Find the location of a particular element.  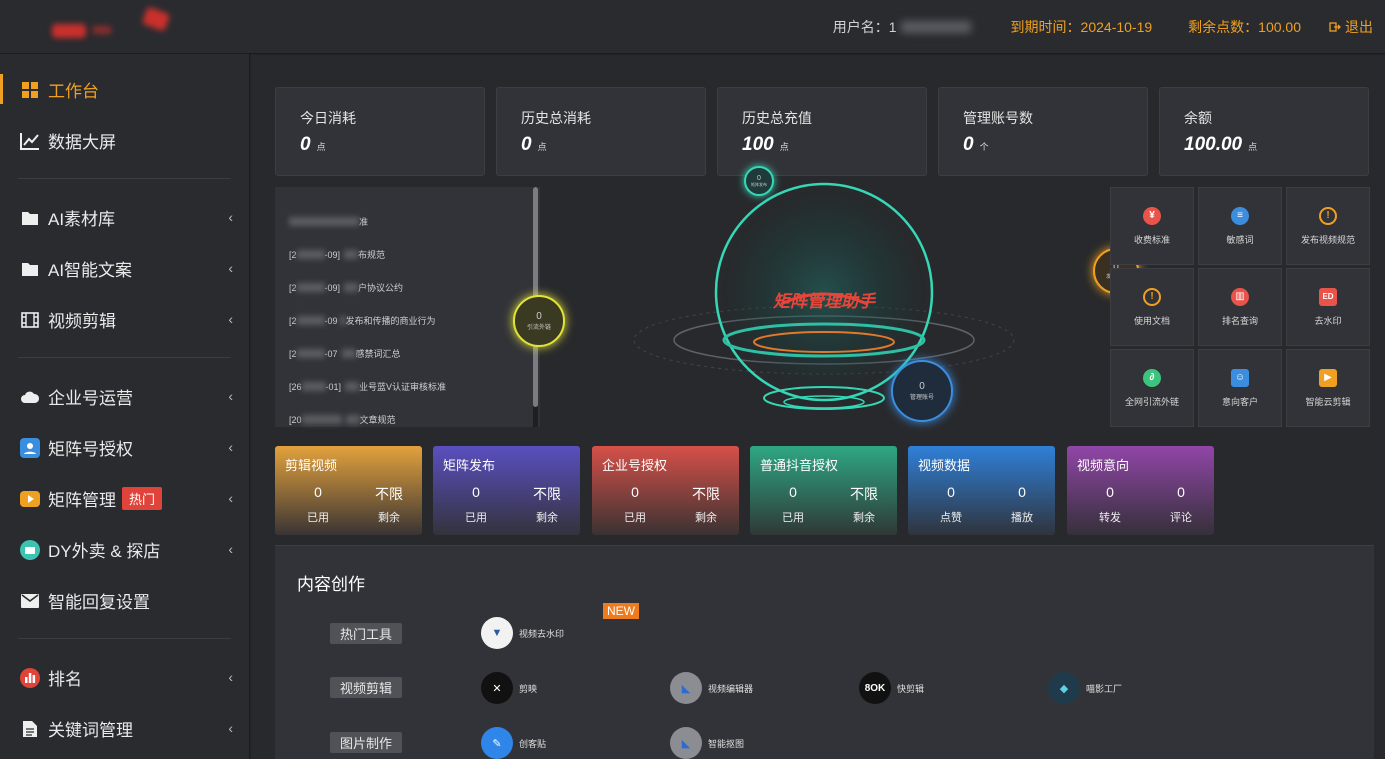

section-heading: 内容创作 is located at coordinates (331, 584).